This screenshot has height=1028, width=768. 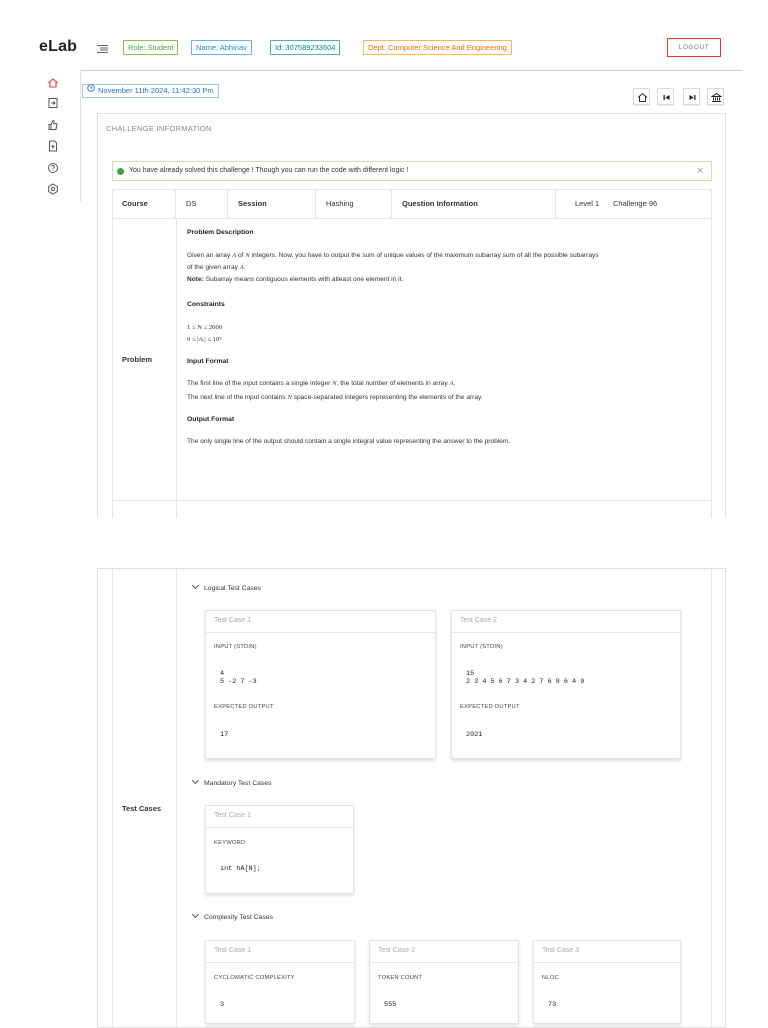 I want to click on logout-button: LOGOUT, so click(x=694, y=47).